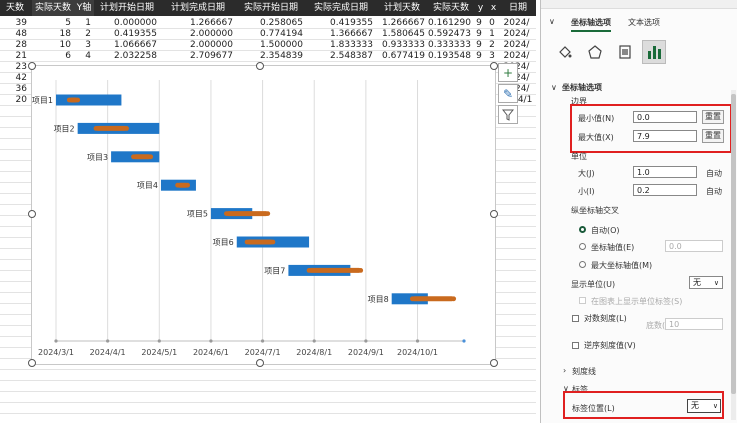  I want to click on column-header: x, so click(493, 8).